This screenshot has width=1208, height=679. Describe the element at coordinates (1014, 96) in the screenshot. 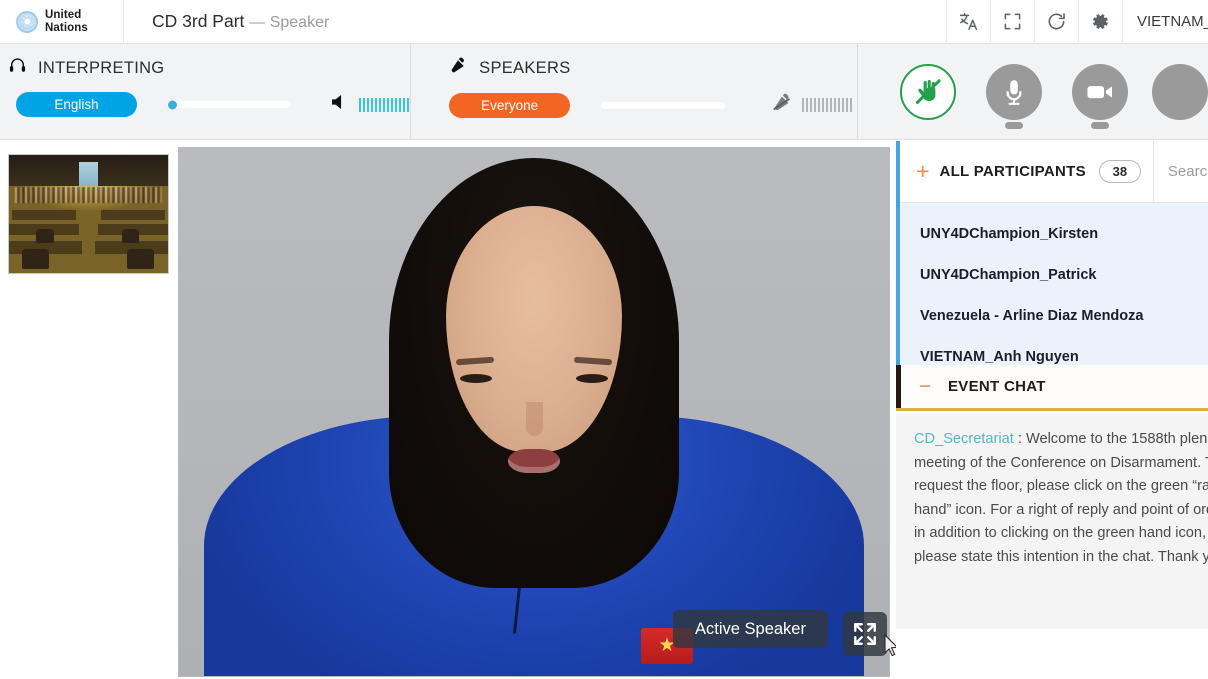

I see `microphone-button` at that location.